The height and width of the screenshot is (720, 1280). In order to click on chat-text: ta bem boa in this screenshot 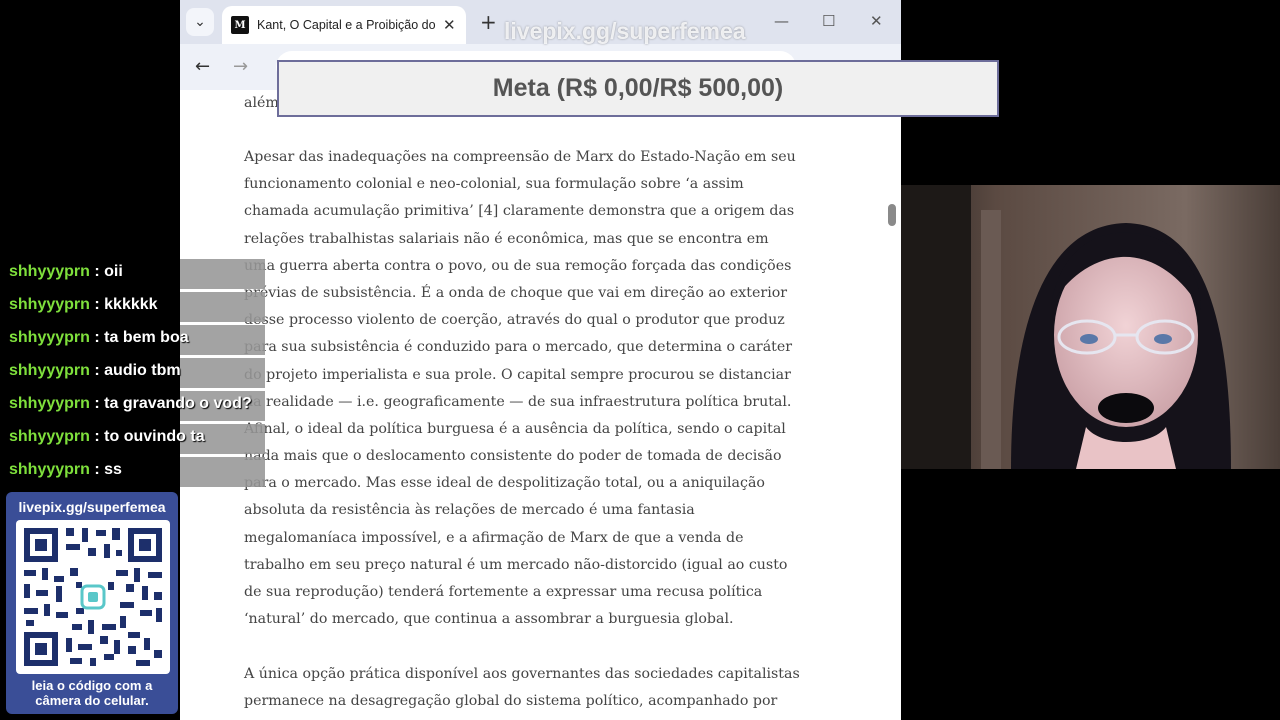, I will do `click(146, 337)`.